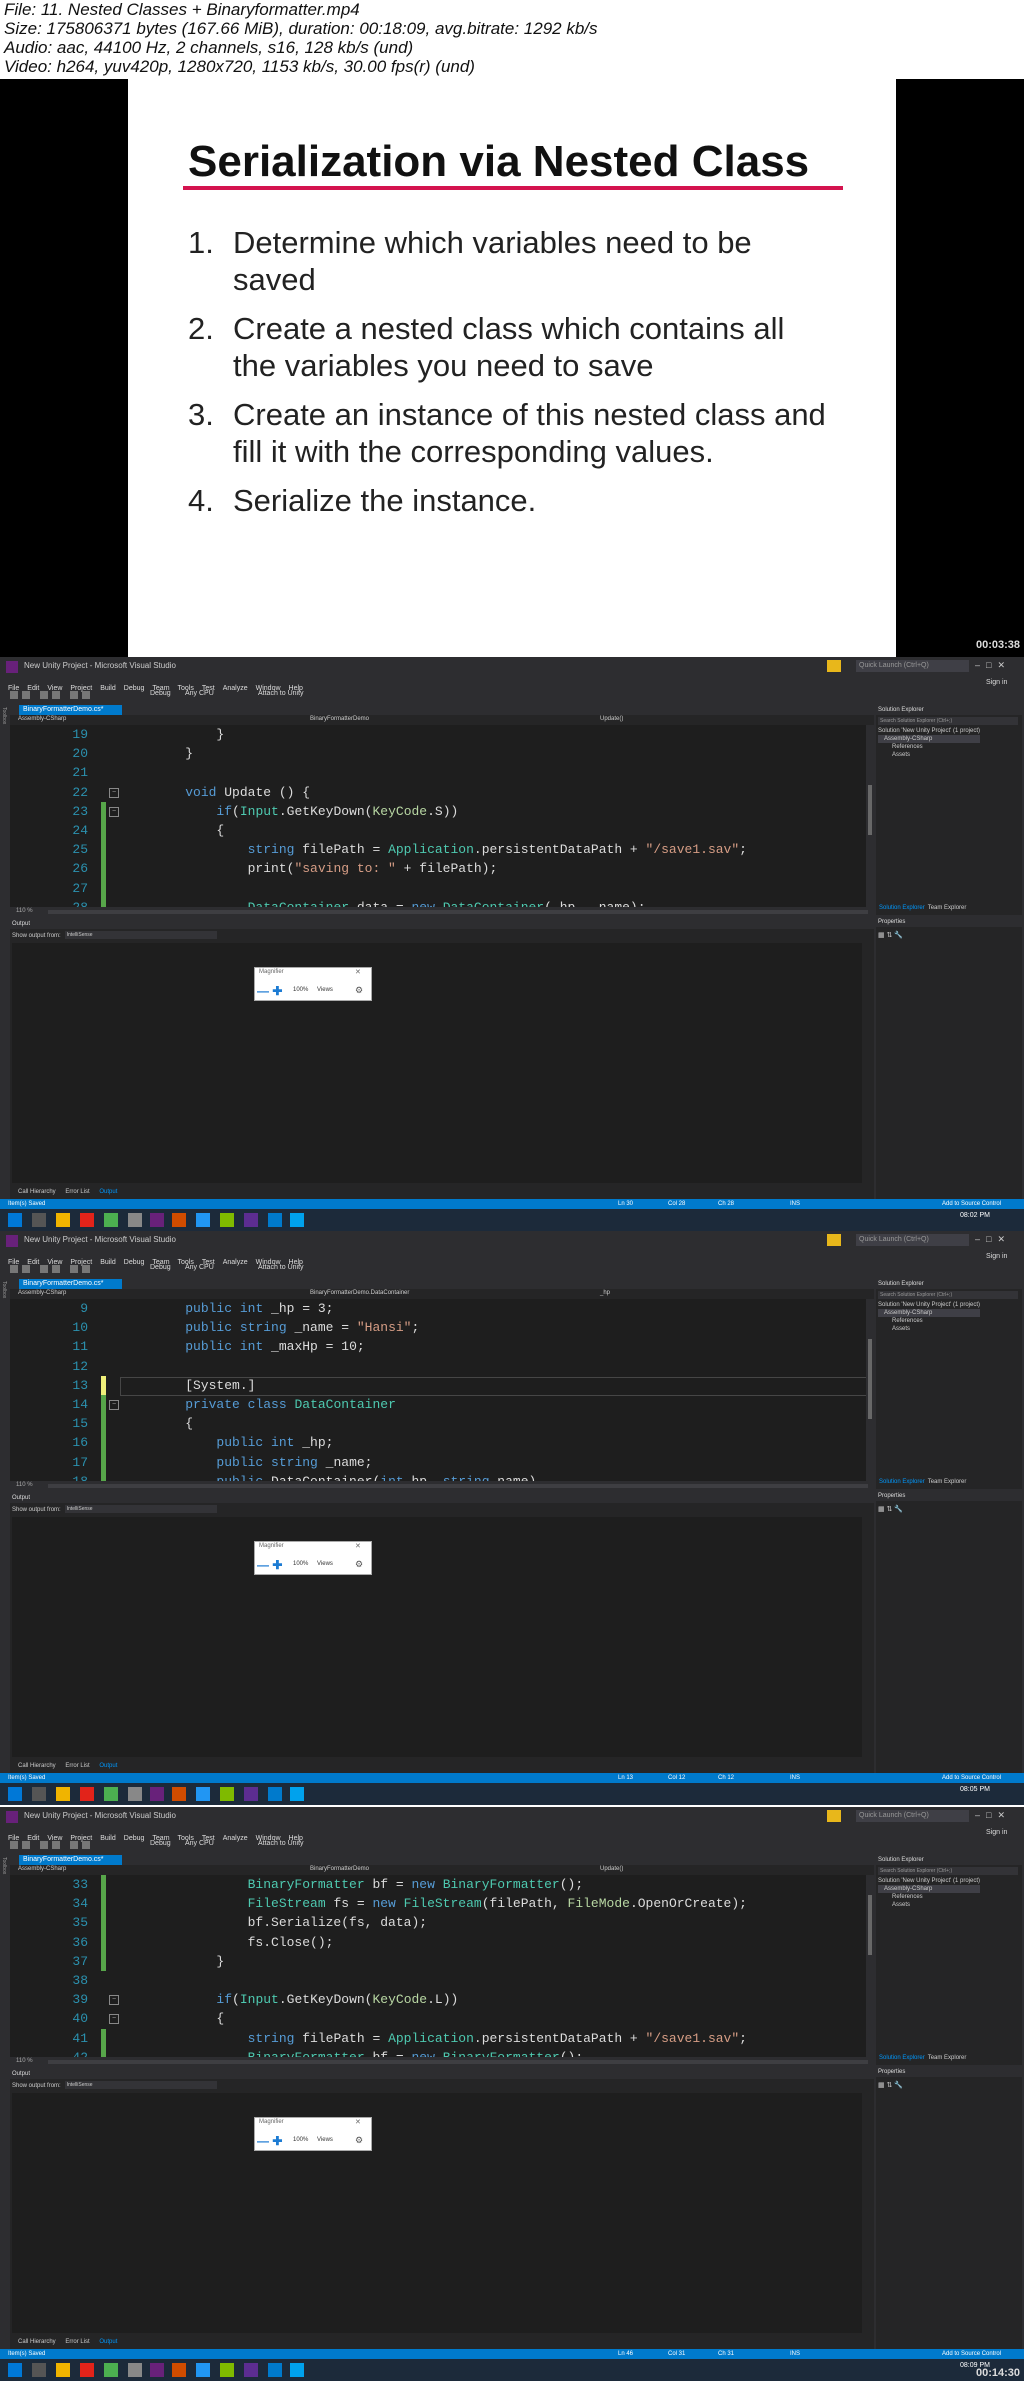 The image size is (1024, 2381). Describe the element at coordinates (359, 2140) in the screenshot. I see `gear-icon: ⚙` at that location.